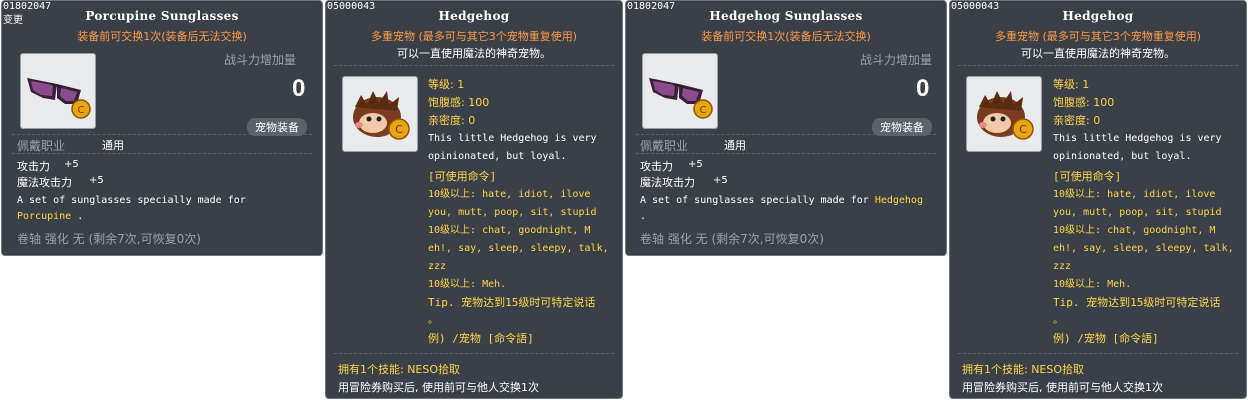  I want to click on pet-name-highlight: Hedgehog, so click(898, 200).